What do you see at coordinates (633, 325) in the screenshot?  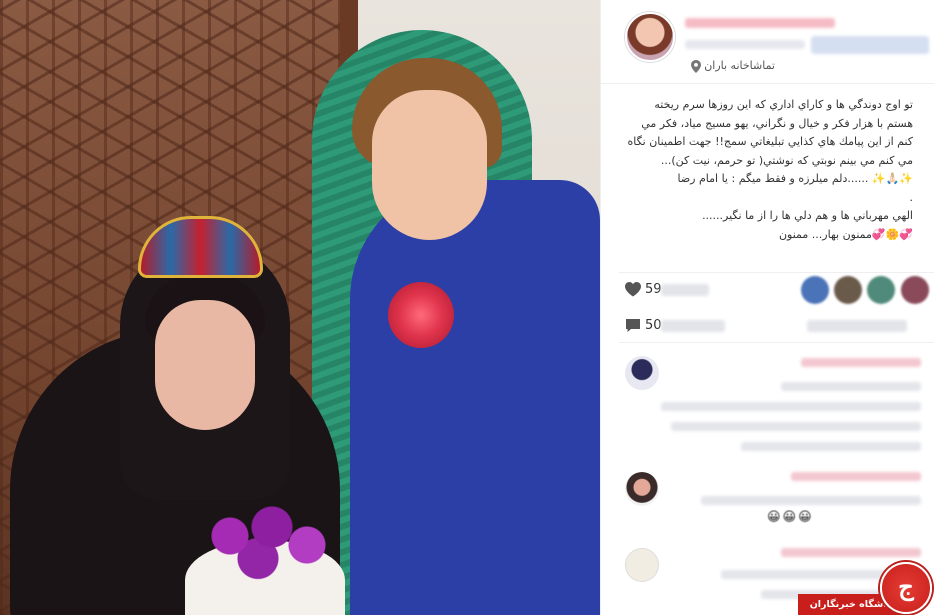 I see `speech-bubble-icon` at bounding box center [633, 325].